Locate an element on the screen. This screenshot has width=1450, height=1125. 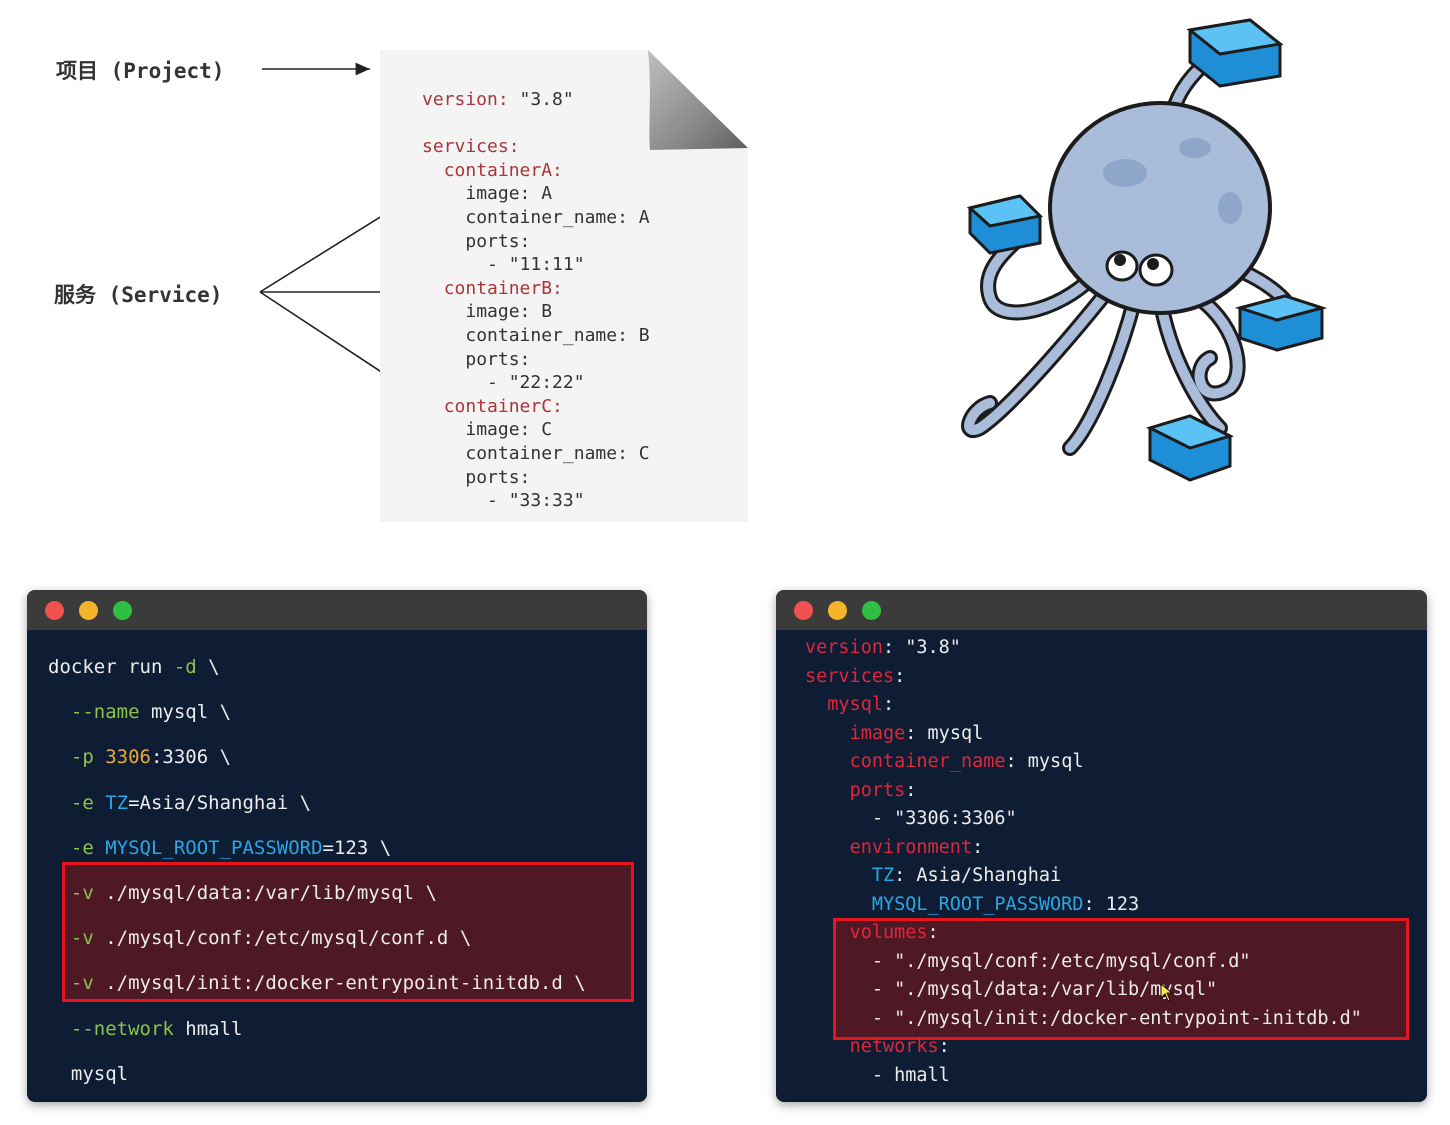
code-token: \ is located at coordinates (208, 667).